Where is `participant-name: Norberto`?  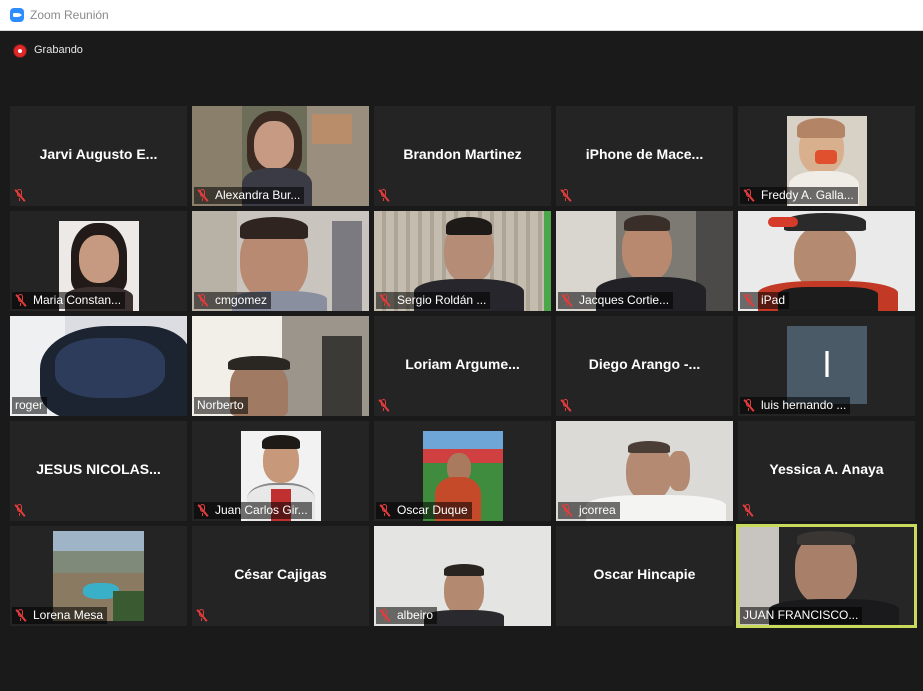 participant-name: Norberto is located at coordinates (220, 405).